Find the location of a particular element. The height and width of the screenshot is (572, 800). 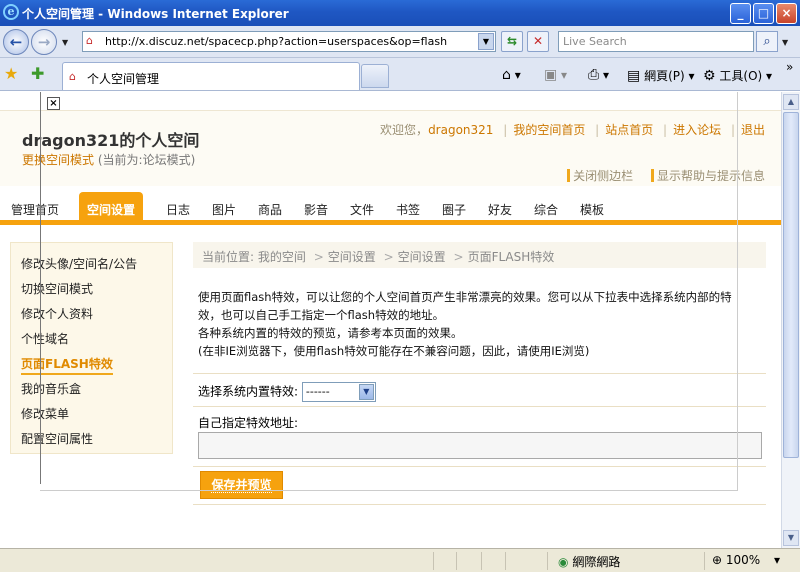

nav-manage-home: 管理首页 is located at coordinates (35, 209).